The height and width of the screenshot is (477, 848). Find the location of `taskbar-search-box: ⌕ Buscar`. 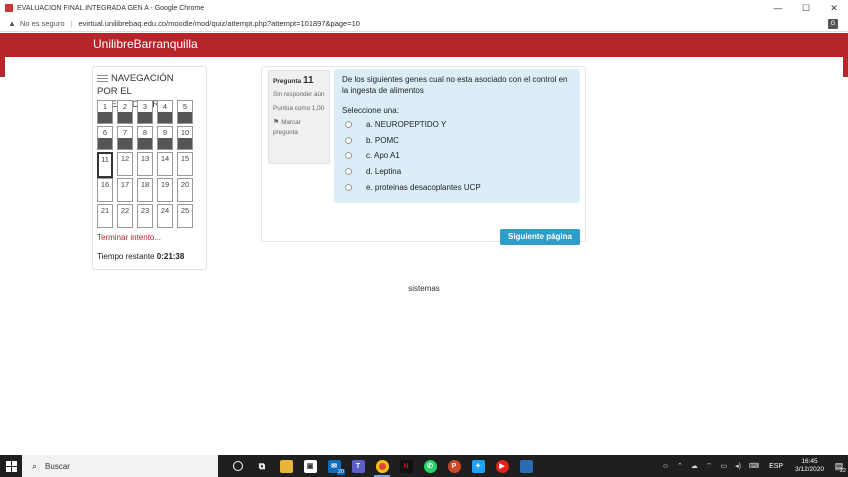

taskbar-search-box: ⌕ Buscar is located at coordinates (120, 466).